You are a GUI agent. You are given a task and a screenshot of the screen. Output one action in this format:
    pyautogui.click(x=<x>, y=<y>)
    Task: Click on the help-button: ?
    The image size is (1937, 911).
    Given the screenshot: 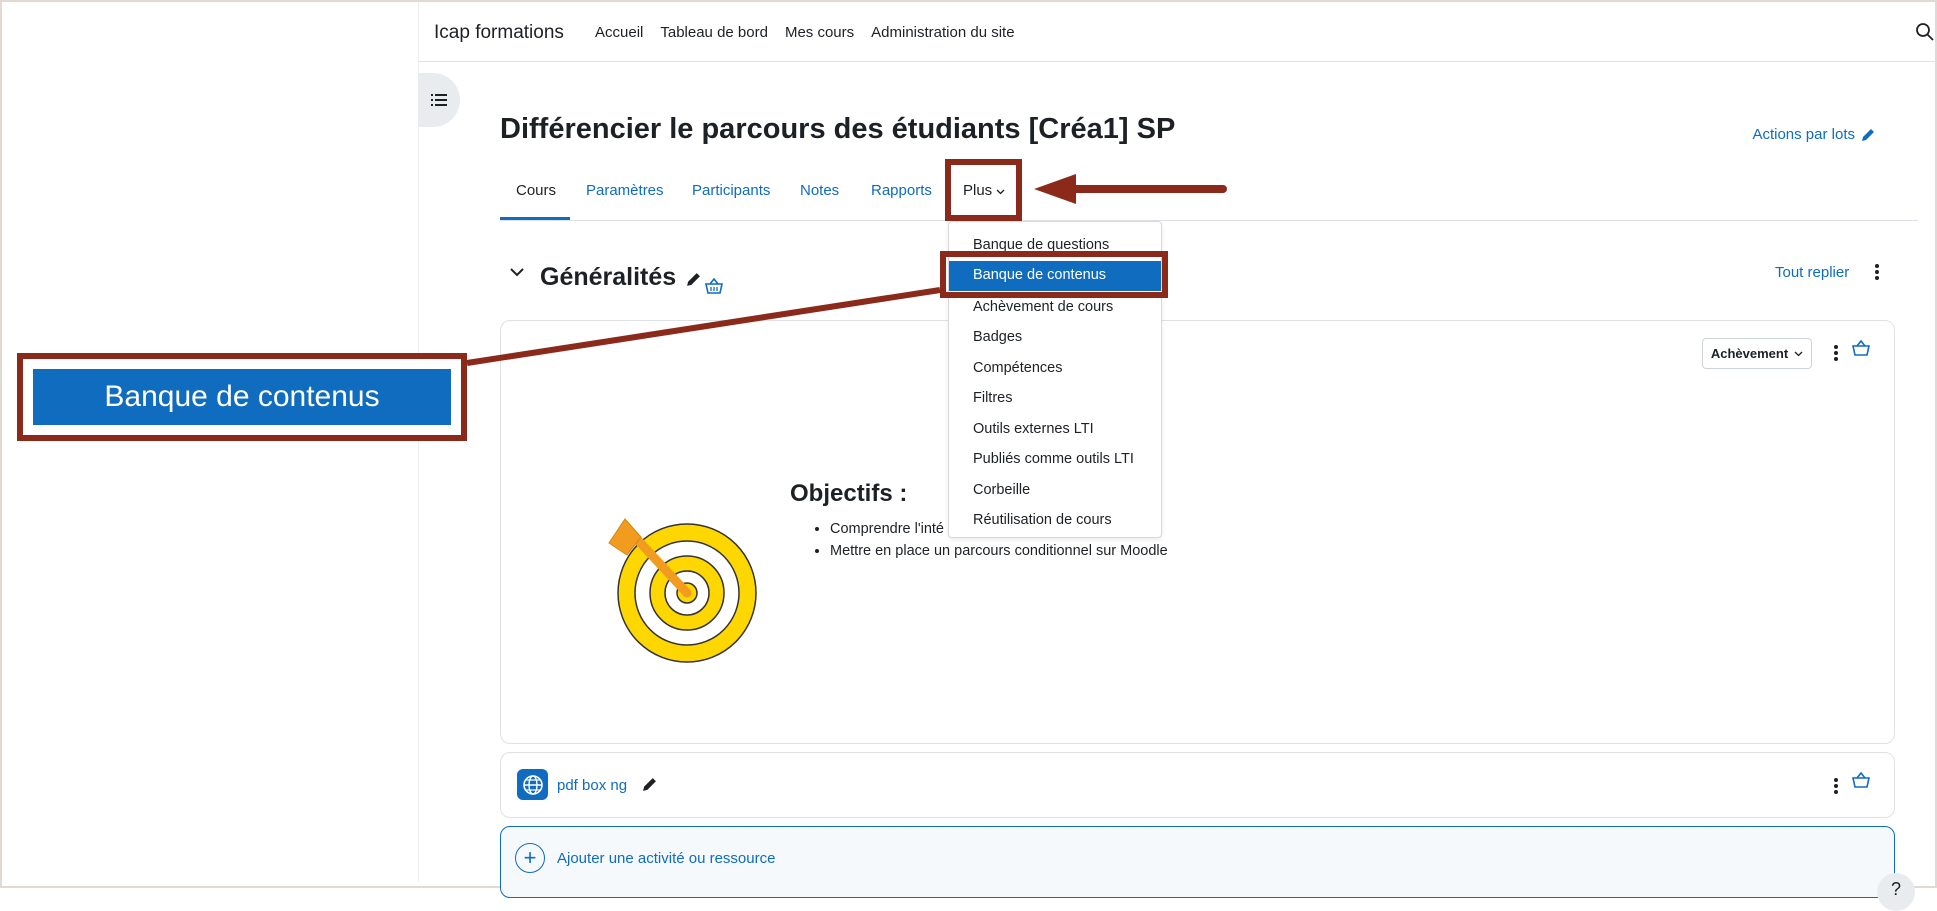 What is the action you would take?
    pyautogui.click(x=1896, y=892)
    